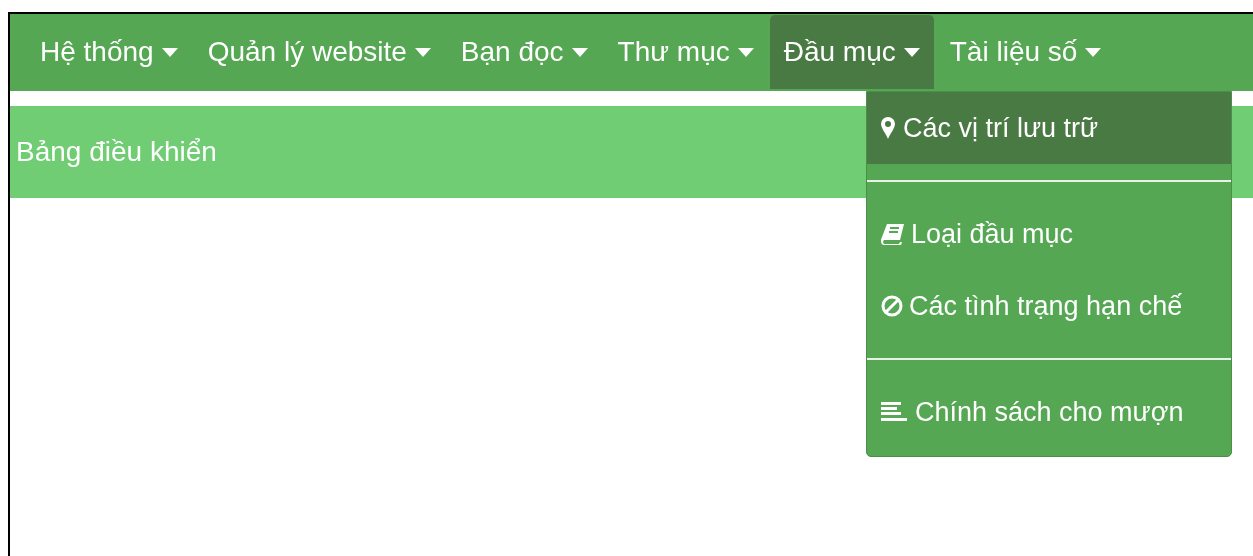 The height and width of the screenshot is (556, 1253). What do you see at coordinates (888, 128) in the screenshot?
I see `map-pin-icon` at bounding box center [888, 128].